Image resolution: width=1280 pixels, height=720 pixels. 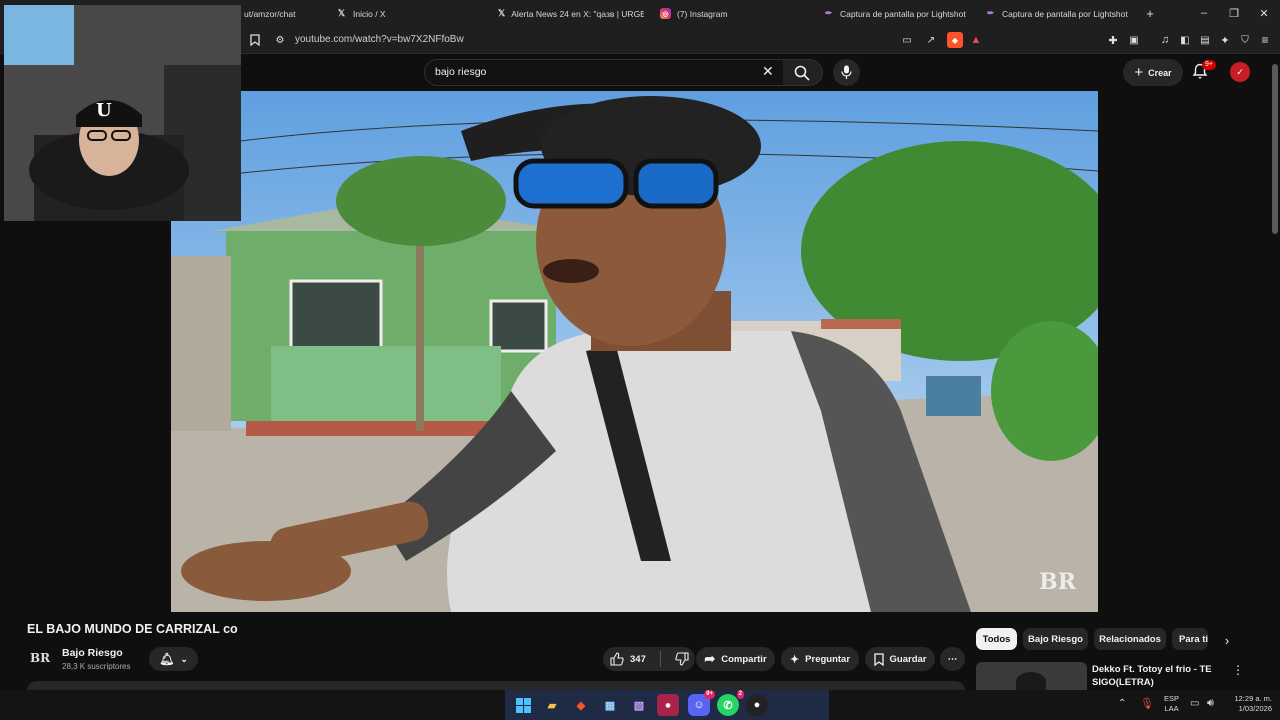 I want to click on voice-search-button, so click(x=846, y=72).